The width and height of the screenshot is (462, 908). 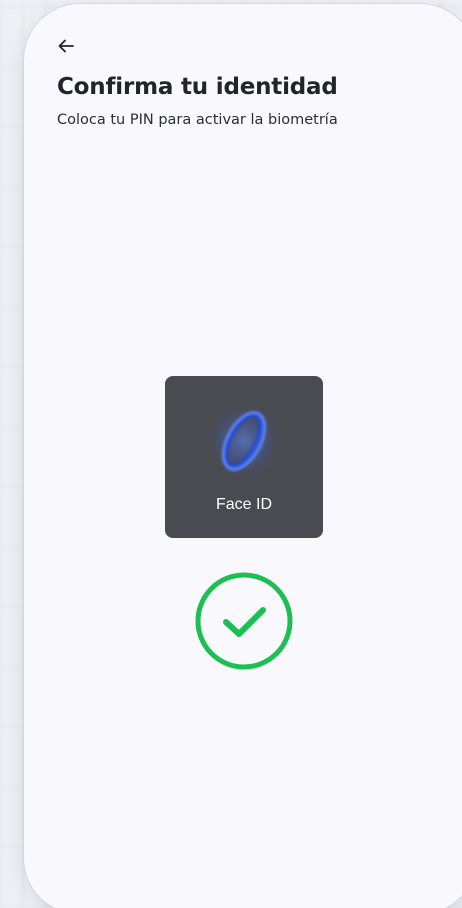 I want to click on page-title: Confirma tu identidad, so click(x=197, y=87).